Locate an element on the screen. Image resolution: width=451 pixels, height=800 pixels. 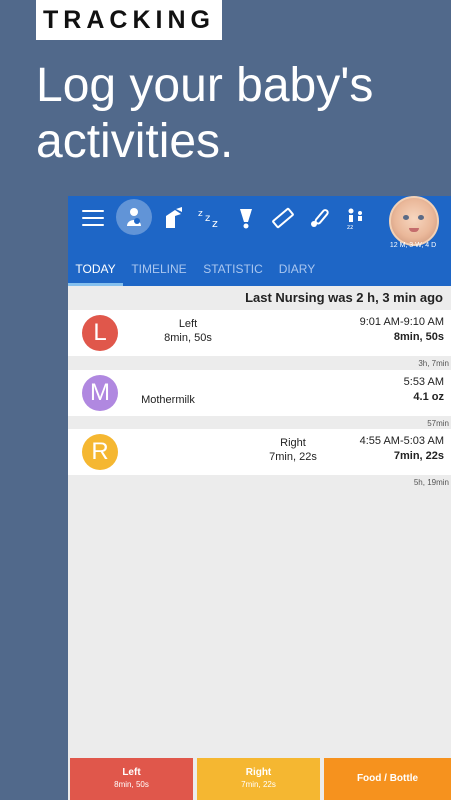
entry-label: Right is located at coordinates (293, 443).